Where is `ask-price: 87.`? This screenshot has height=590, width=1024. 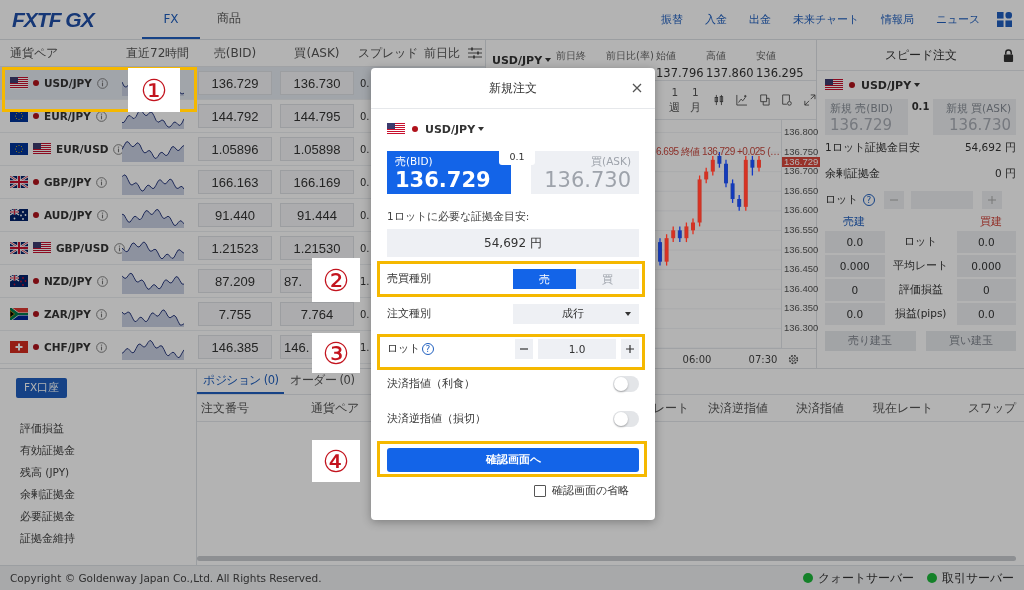
ask-price: 87. is located at coordinates (296, 281).